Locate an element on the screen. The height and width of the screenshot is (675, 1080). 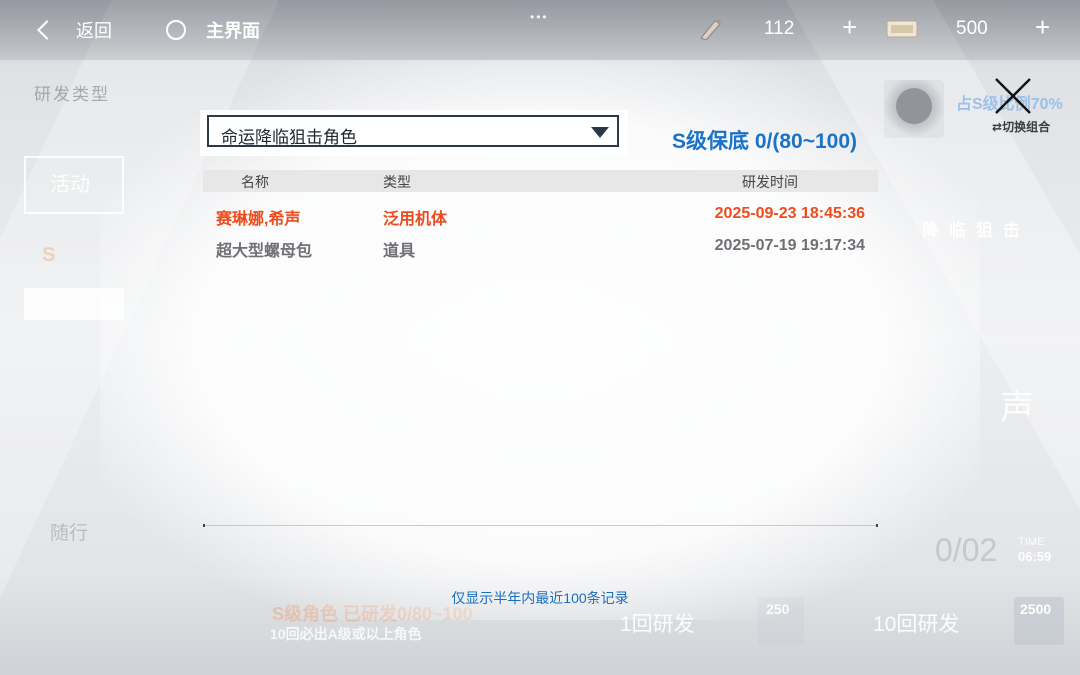
dropdown-selected-value: 命运降临狙击角色 is located at coordinates (289, 137).